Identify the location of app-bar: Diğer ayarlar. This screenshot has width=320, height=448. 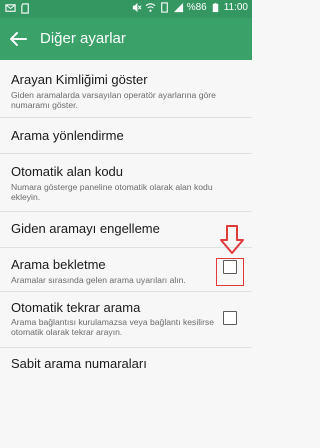
(126, 39).